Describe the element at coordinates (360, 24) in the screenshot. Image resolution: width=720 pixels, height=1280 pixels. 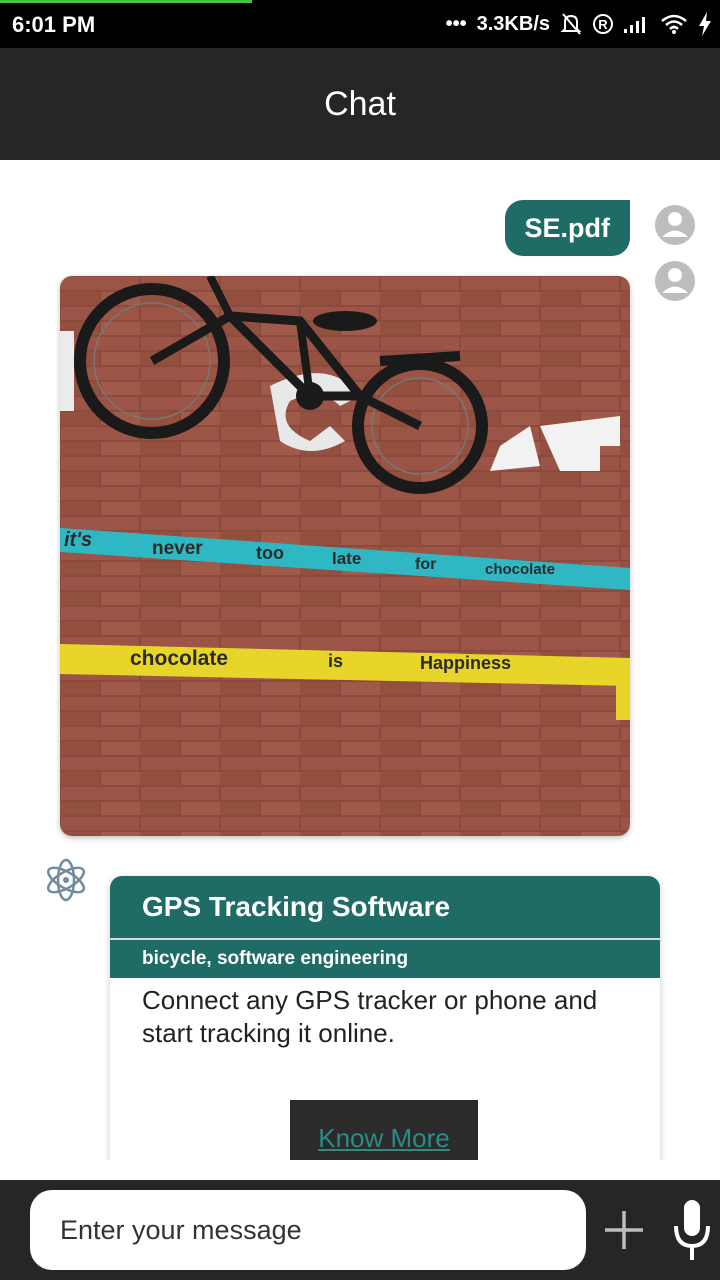
I see `status-bar: 6:01 PM ••• 3.3KB/s R` at that location.